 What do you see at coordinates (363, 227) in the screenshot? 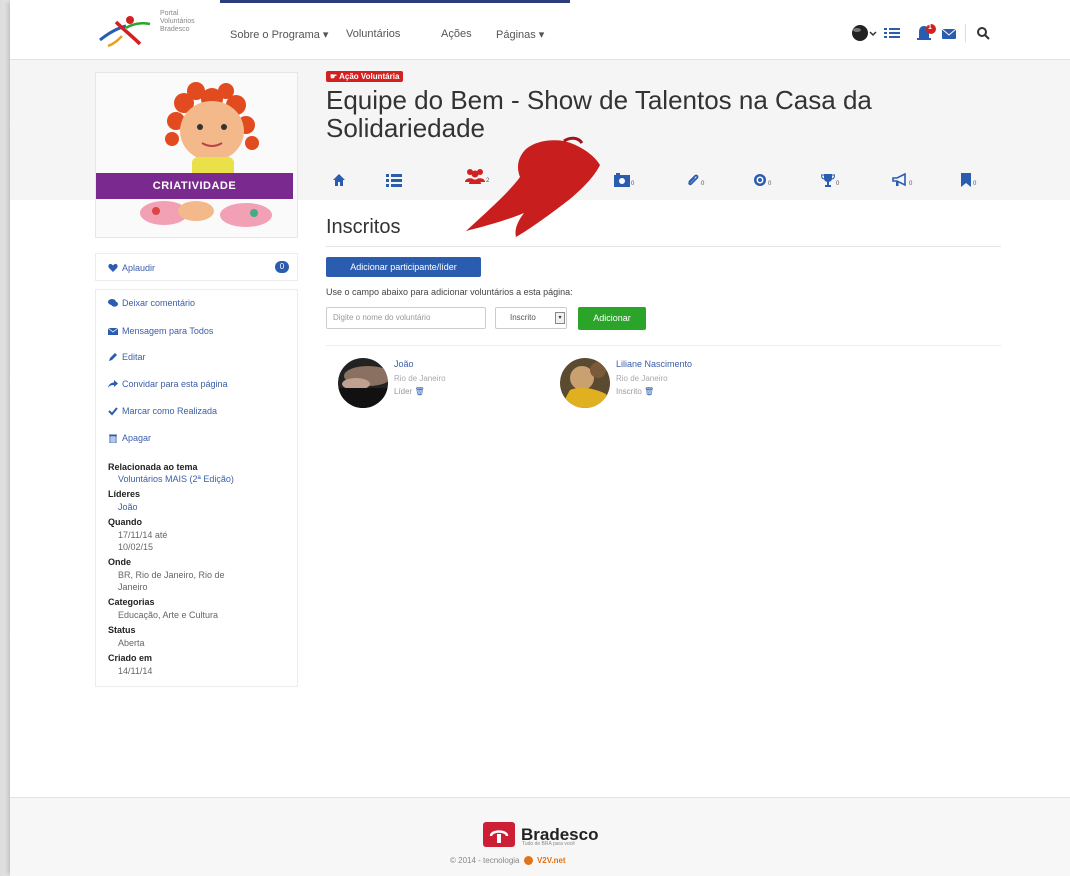
I see `section-title: Inscritos` at bounding box center [363, 227].